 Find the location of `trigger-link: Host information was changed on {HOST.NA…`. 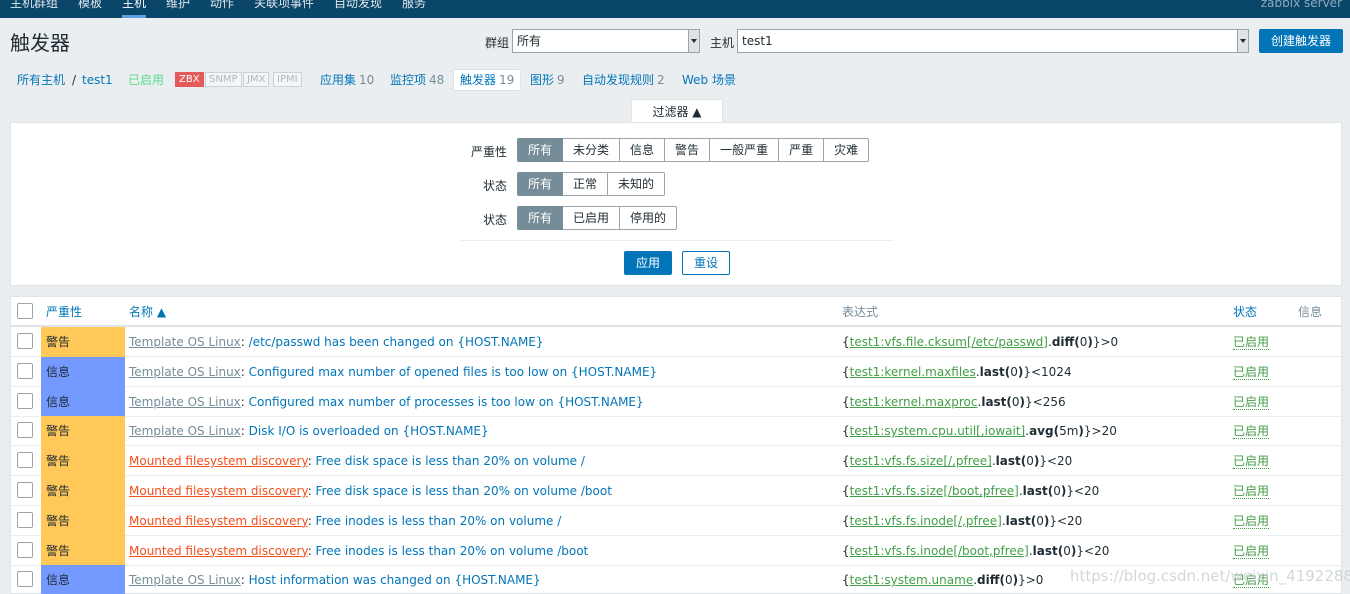

trigger-link: Host information was changed on {HOST.NA… is located at coordinates (395, 580).